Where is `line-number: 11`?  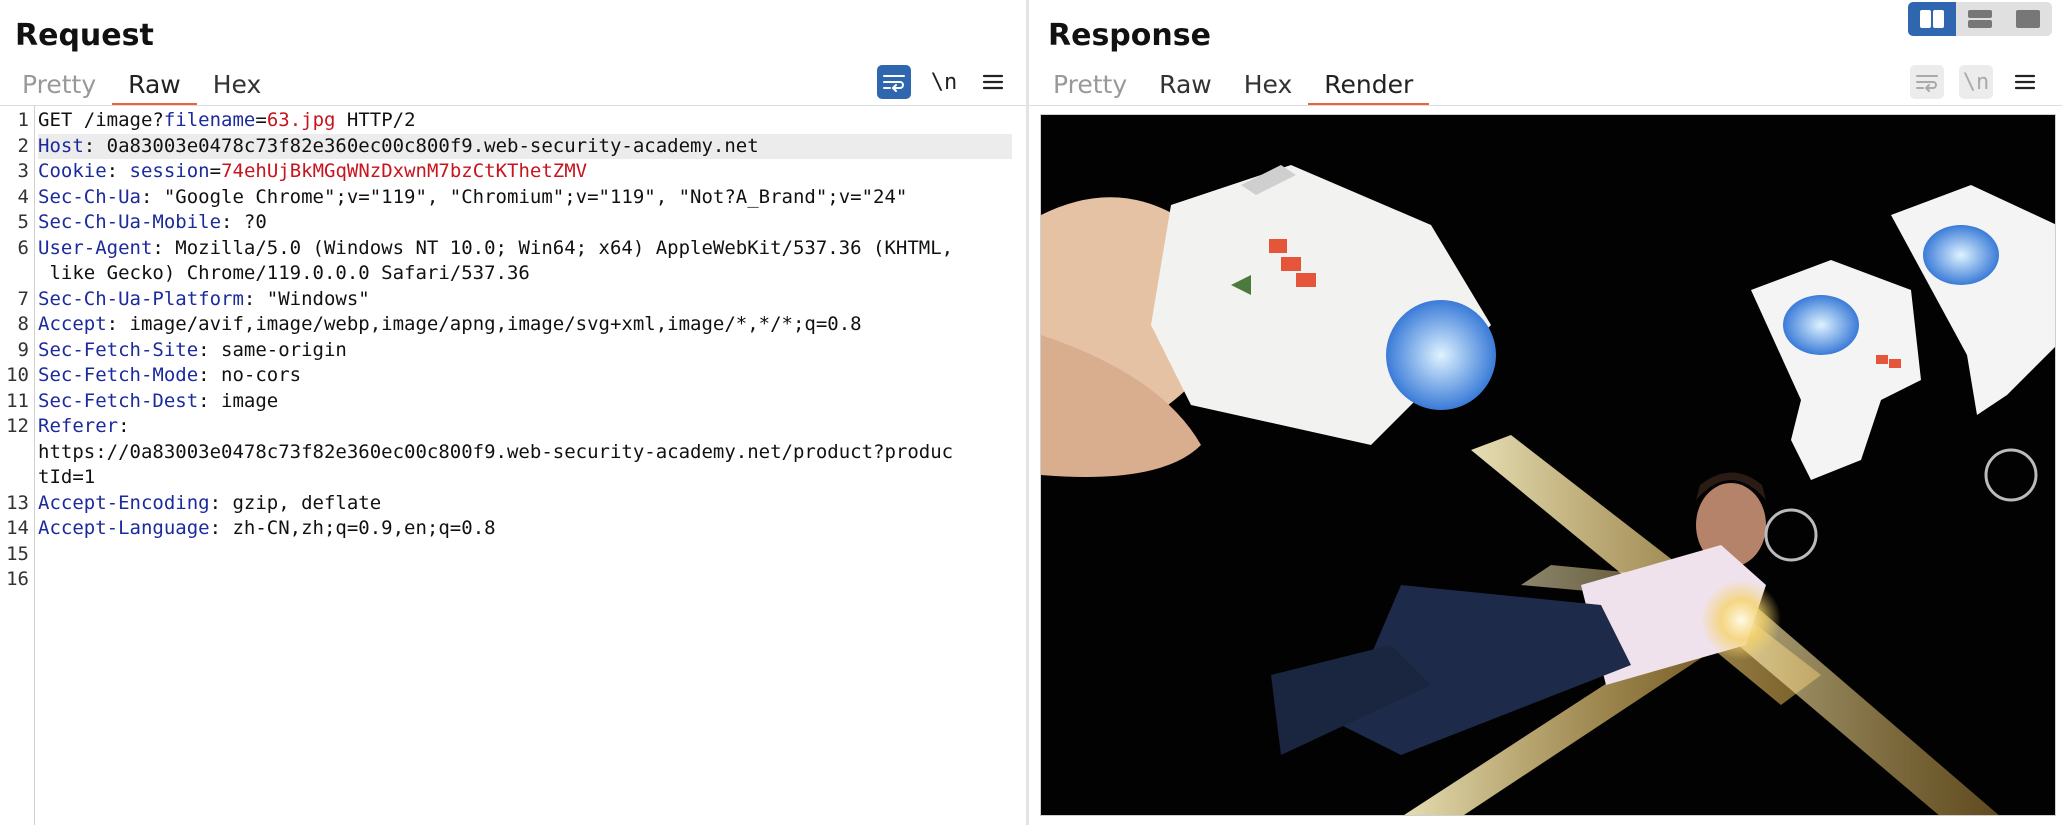
line-number: 11 is located at coordinates (17, 400).